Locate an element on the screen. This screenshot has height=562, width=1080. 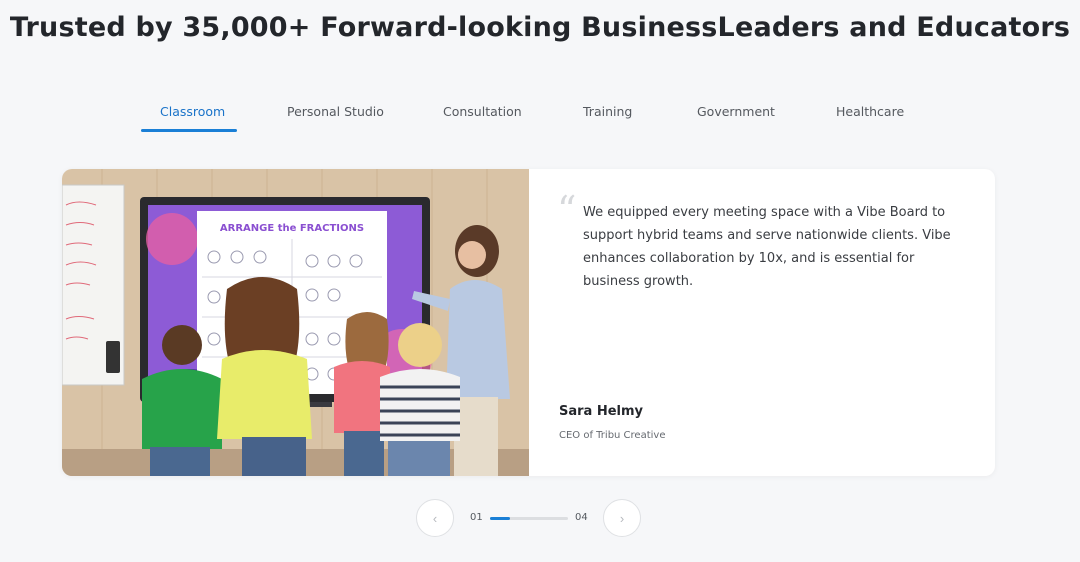
progress-track is located at coordinates (529, 518).